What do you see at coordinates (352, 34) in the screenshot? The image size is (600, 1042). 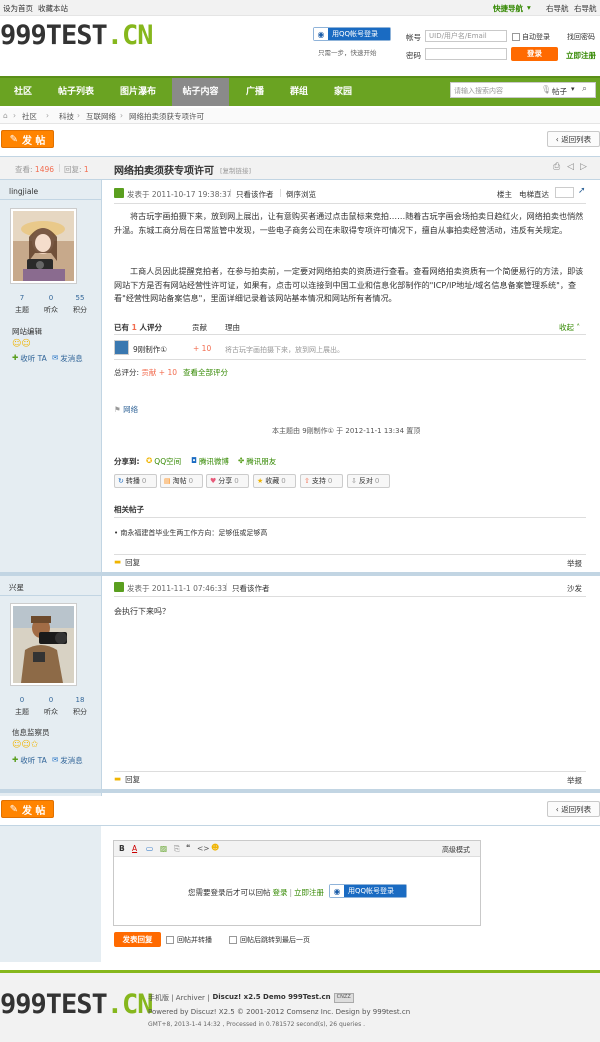 I see `qq-login-button: ◉ 用QQ帐号登录` at bounding box center [352, 34].